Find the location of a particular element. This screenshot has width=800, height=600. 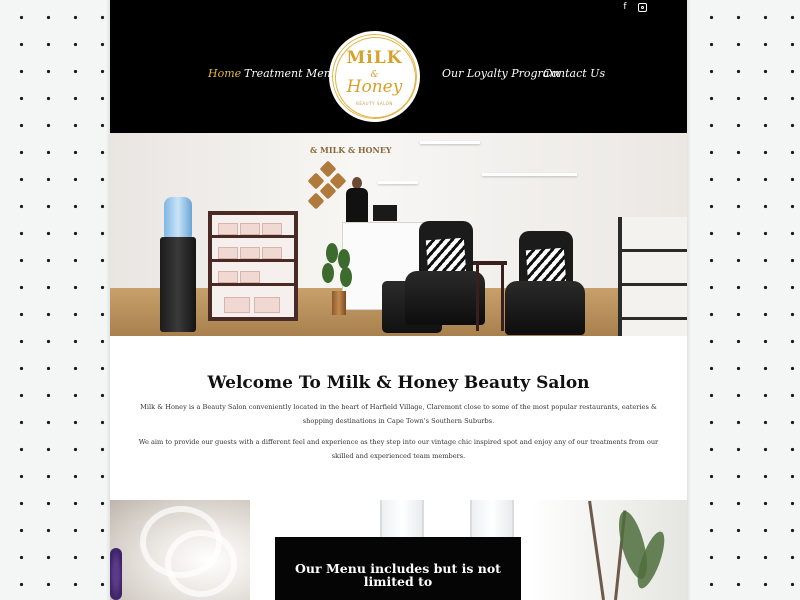

water-bottle is located at coordinates (178, 218).